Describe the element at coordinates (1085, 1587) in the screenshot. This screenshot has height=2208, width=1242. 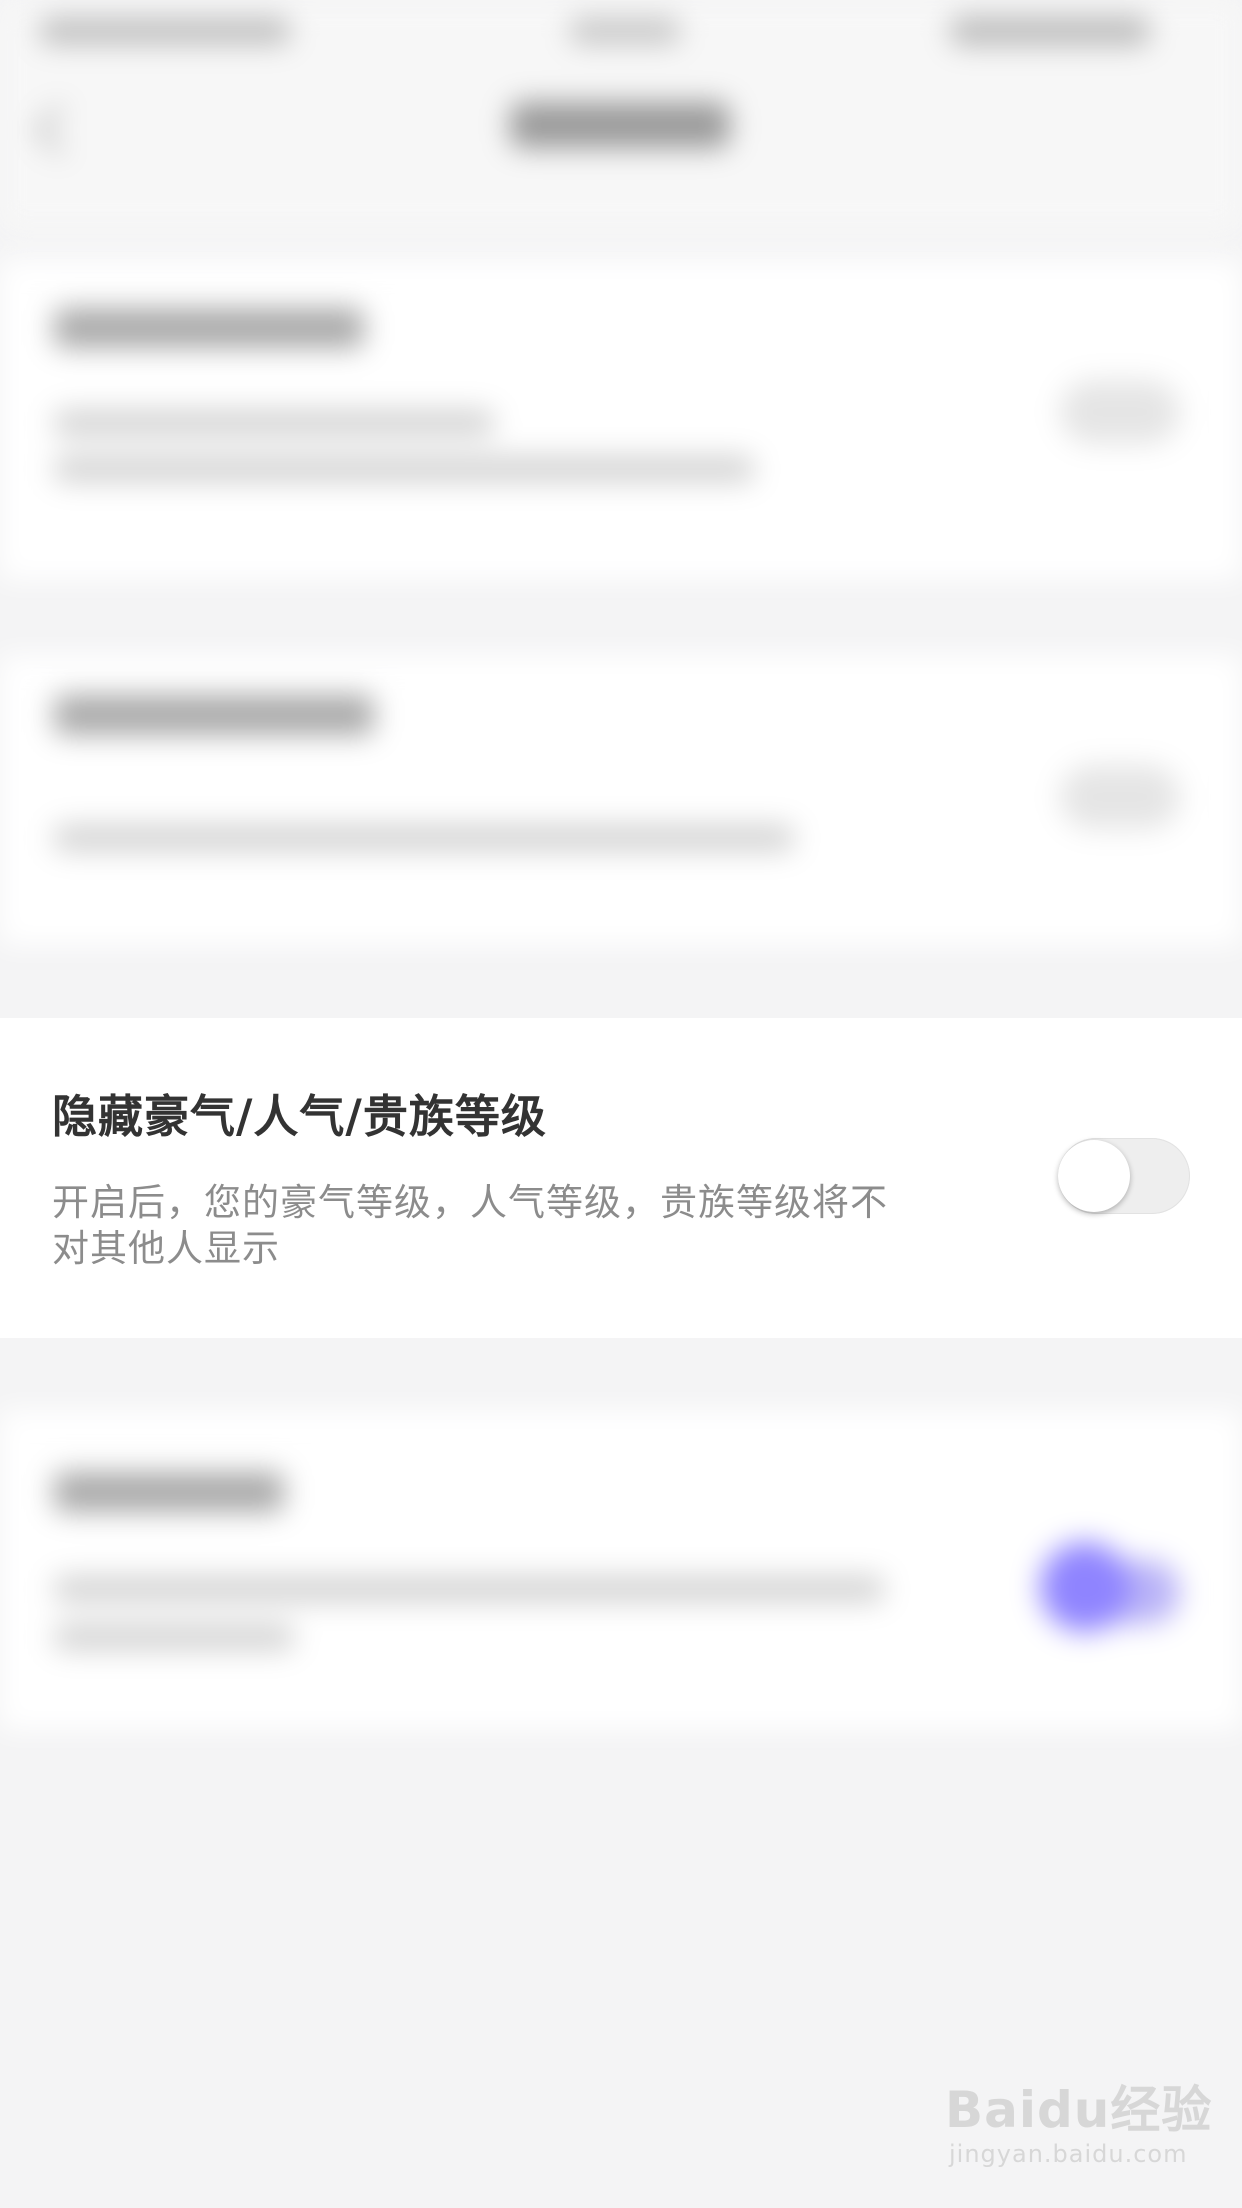
I see `toggle-knob-on` at that location.